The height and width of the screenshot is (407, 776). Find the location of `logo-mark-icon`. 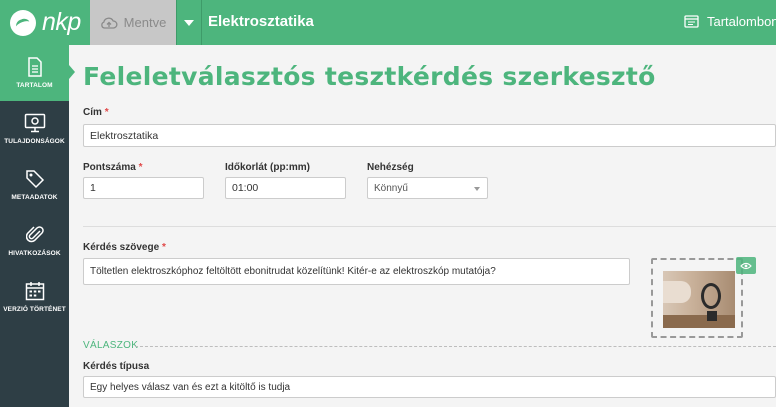

logo-mark-icon is located at coordinates (23, 22).